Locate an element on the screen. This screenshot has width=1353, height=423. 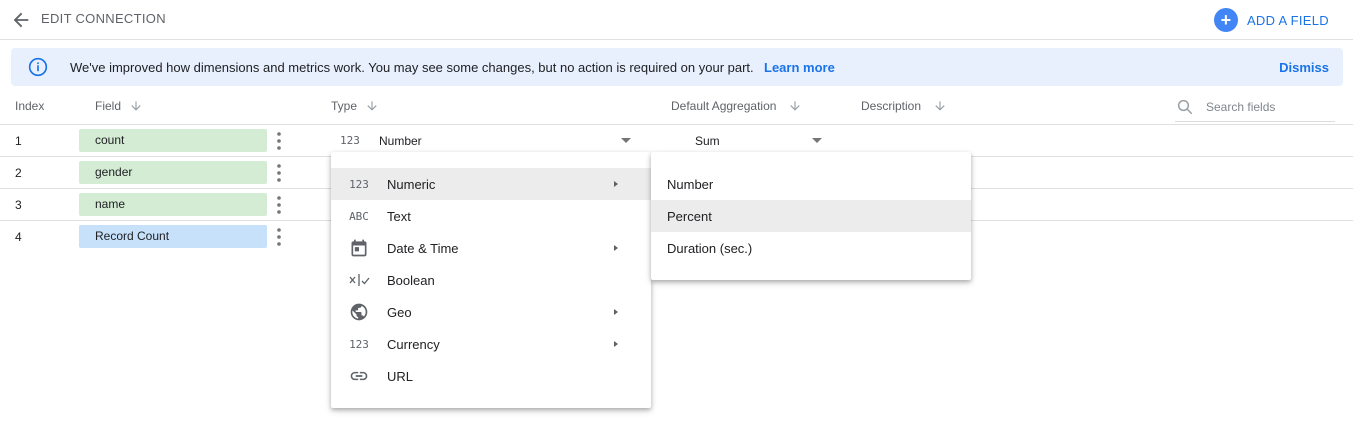
learn-more-link: Learn more is located at coordinates (799, 67).